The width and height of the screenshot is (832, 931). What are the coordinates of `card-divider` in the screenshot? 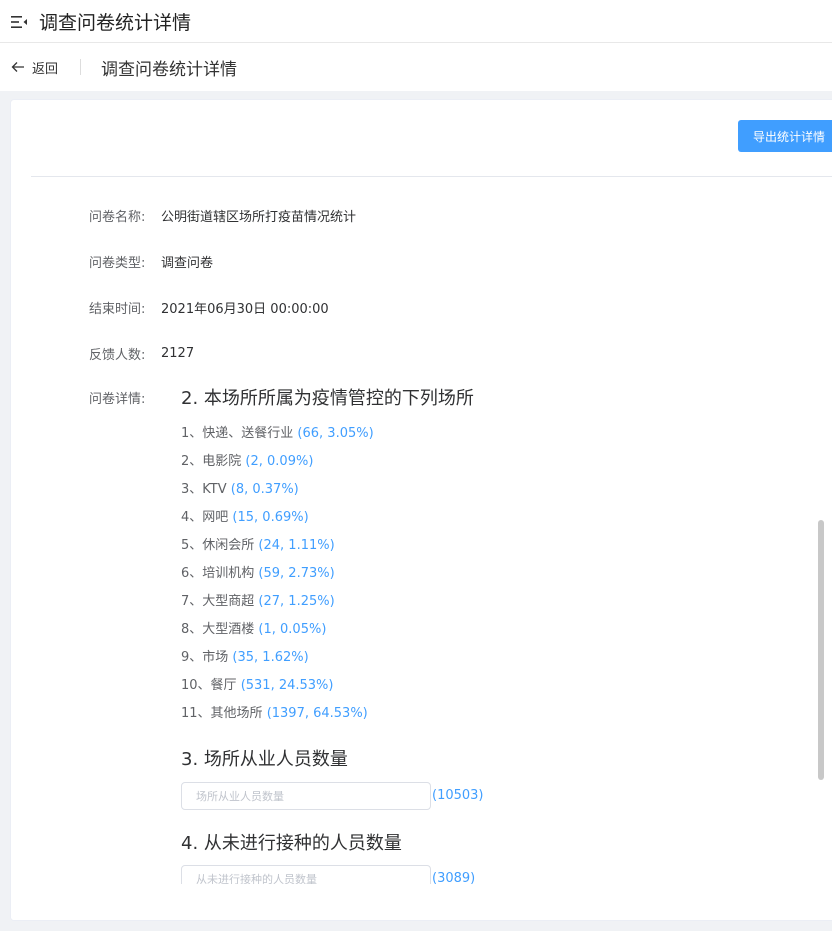 It's located at (431, 176).